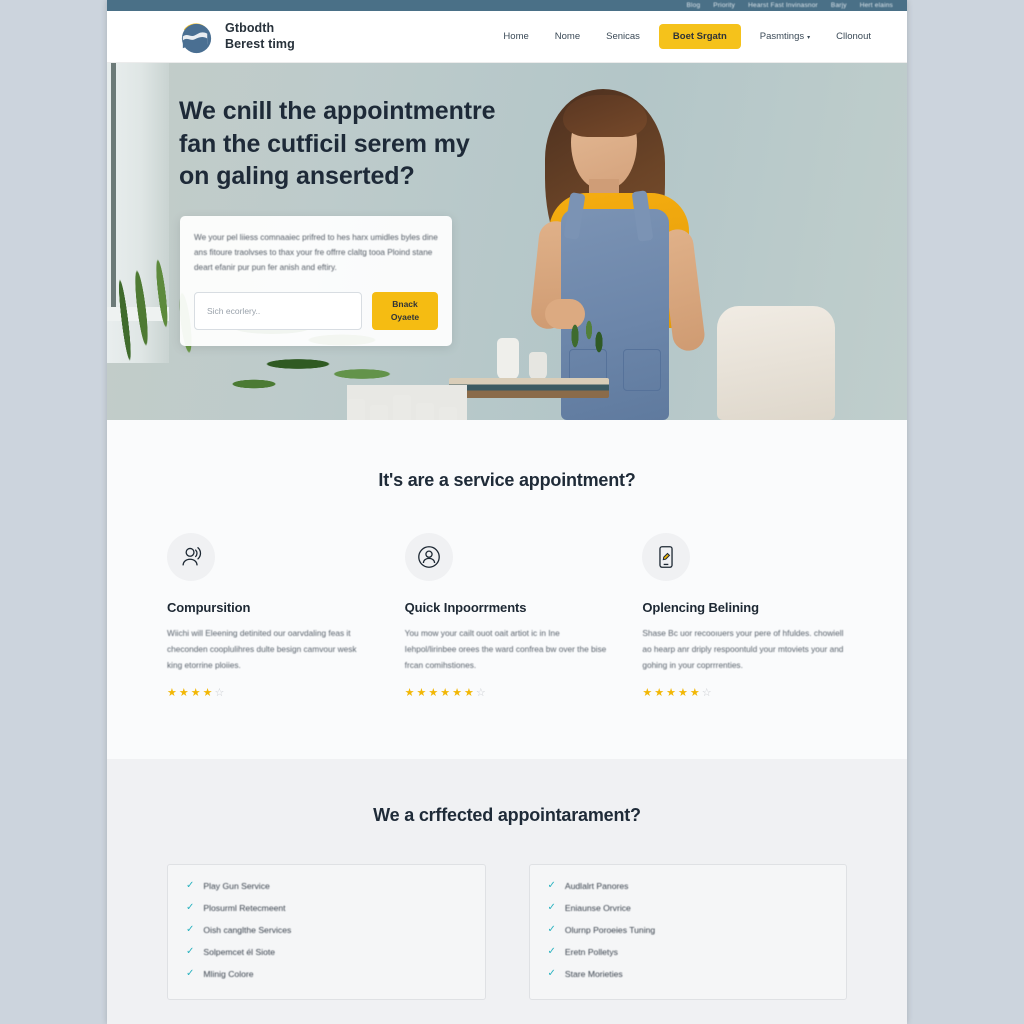 The height and width of the screenshot is (1024, 1024). I want to click on topbar-link: Blog, so click(693, 5).